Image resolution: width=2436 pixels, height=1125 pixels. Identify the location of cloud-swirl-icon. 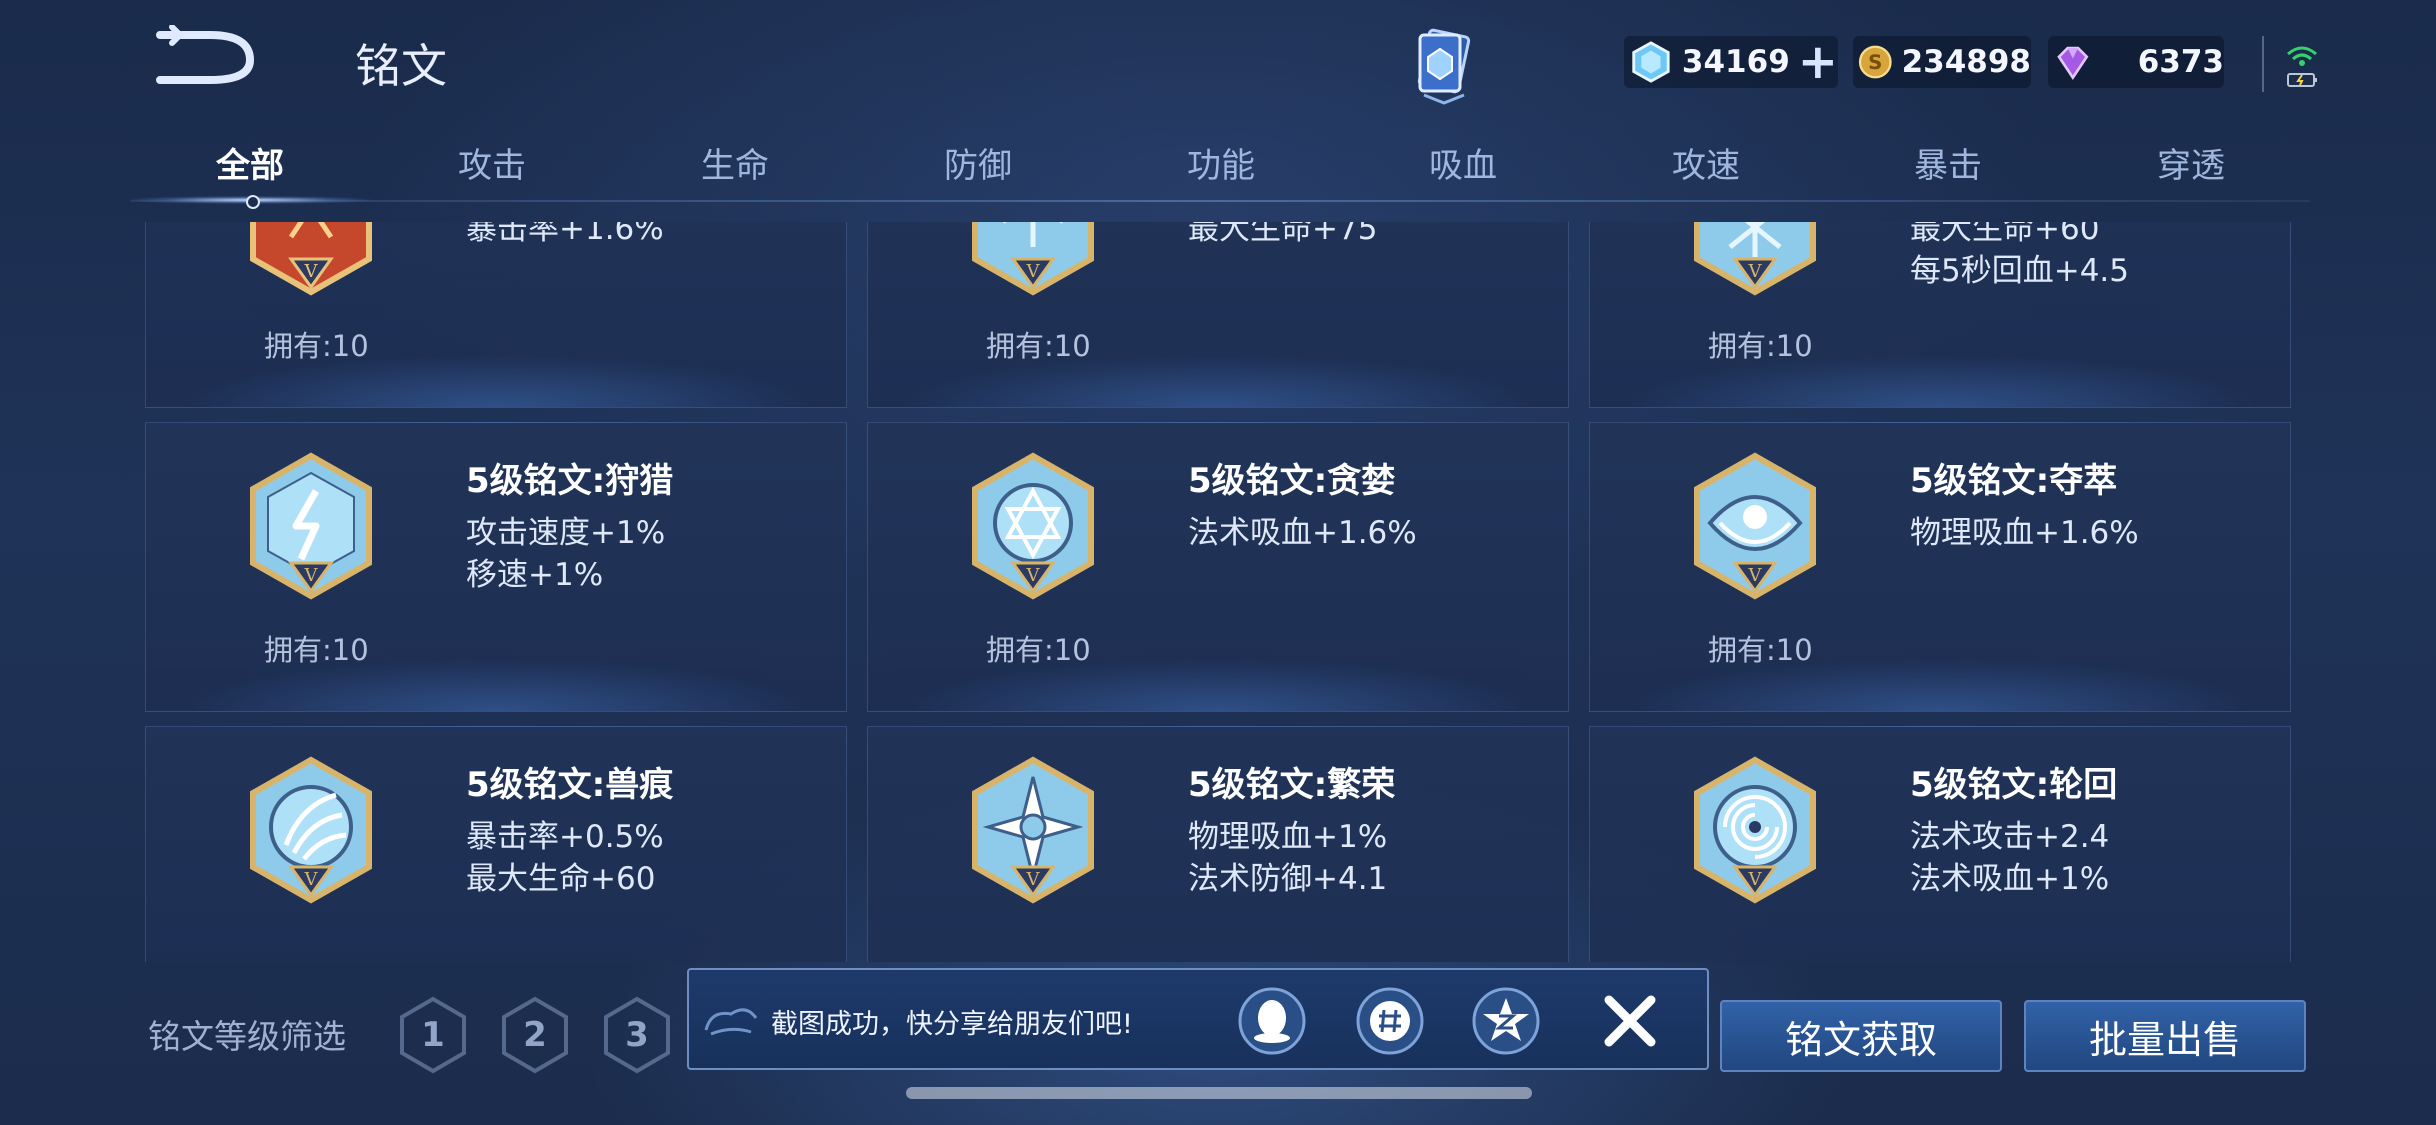
(731, 1022).